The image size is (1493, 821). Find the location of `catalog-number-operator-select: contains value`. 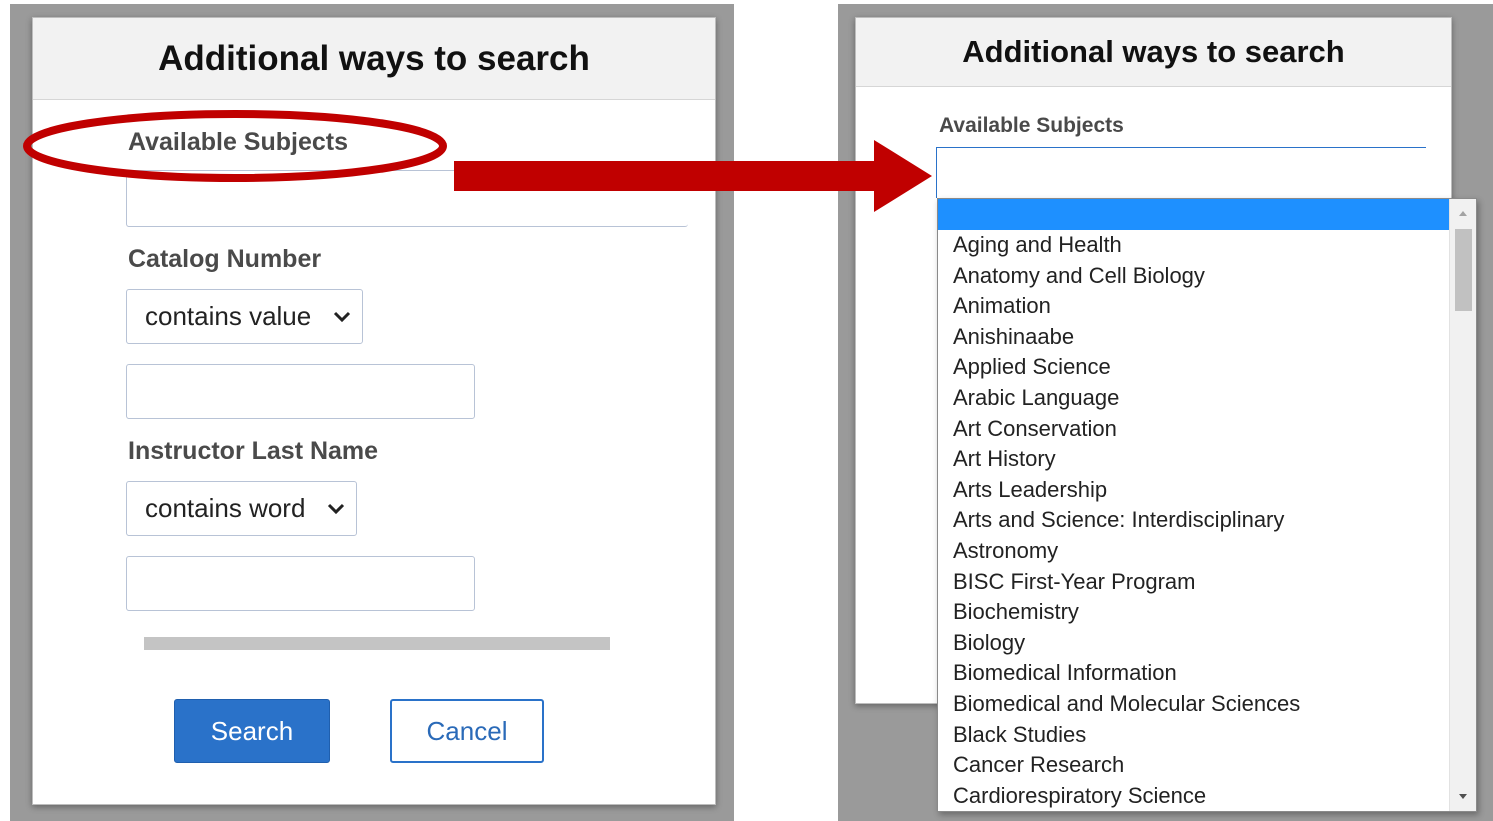

catalog-number-operator-select: contains value is located at coordinates (244, 316).